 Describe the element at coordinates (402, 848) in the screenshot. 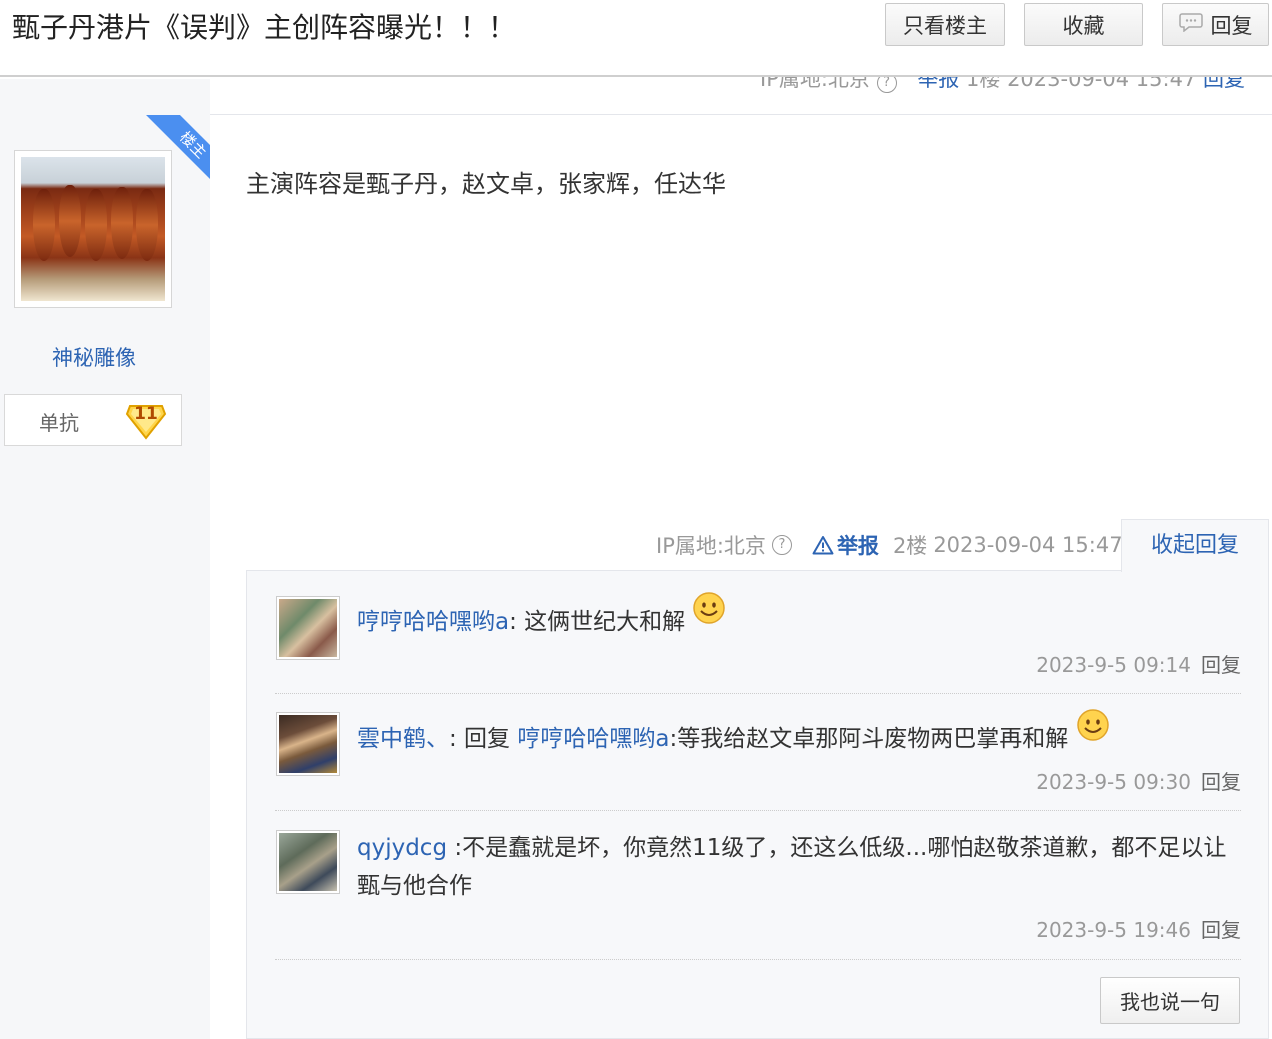

I see `reply-username: qyjydcg` at that location.